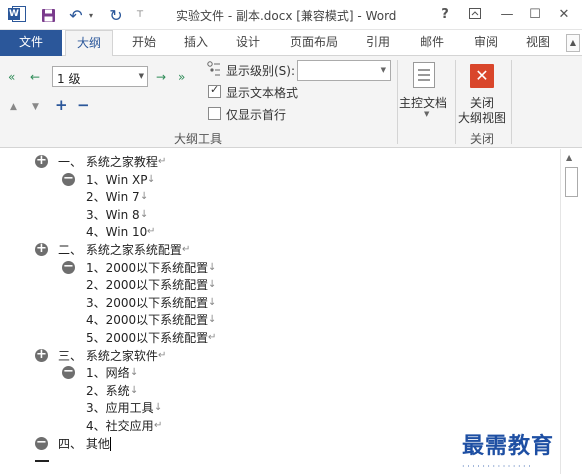  What do you see at coordinates (108, 355) in the screenshot?
I see `outline-text: 三、 系统之家软件` at bounding box center [108, 355].